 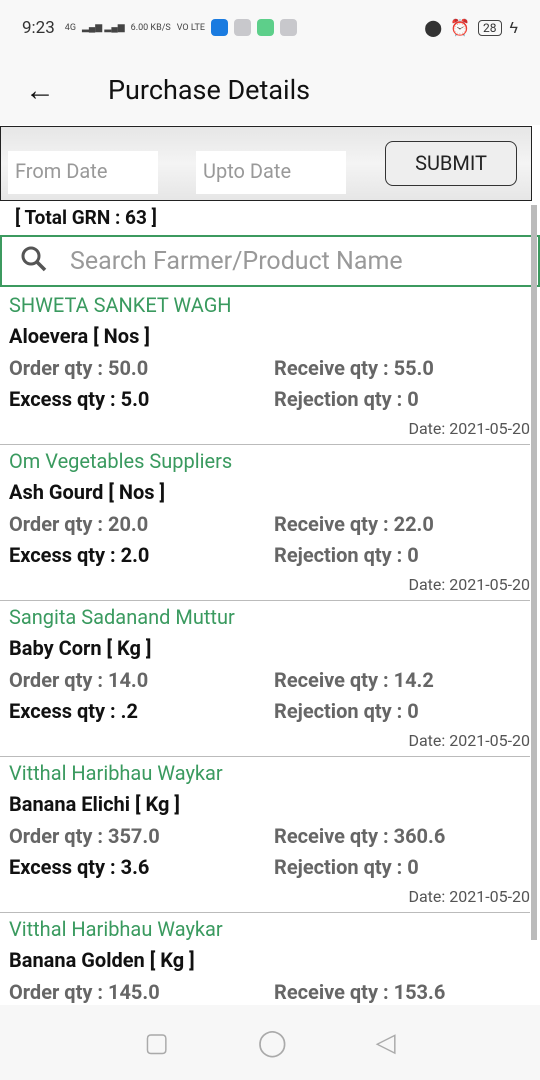 I want to click on total-grn: [ Total GRN : 63 ], so click(x=86, y=217).